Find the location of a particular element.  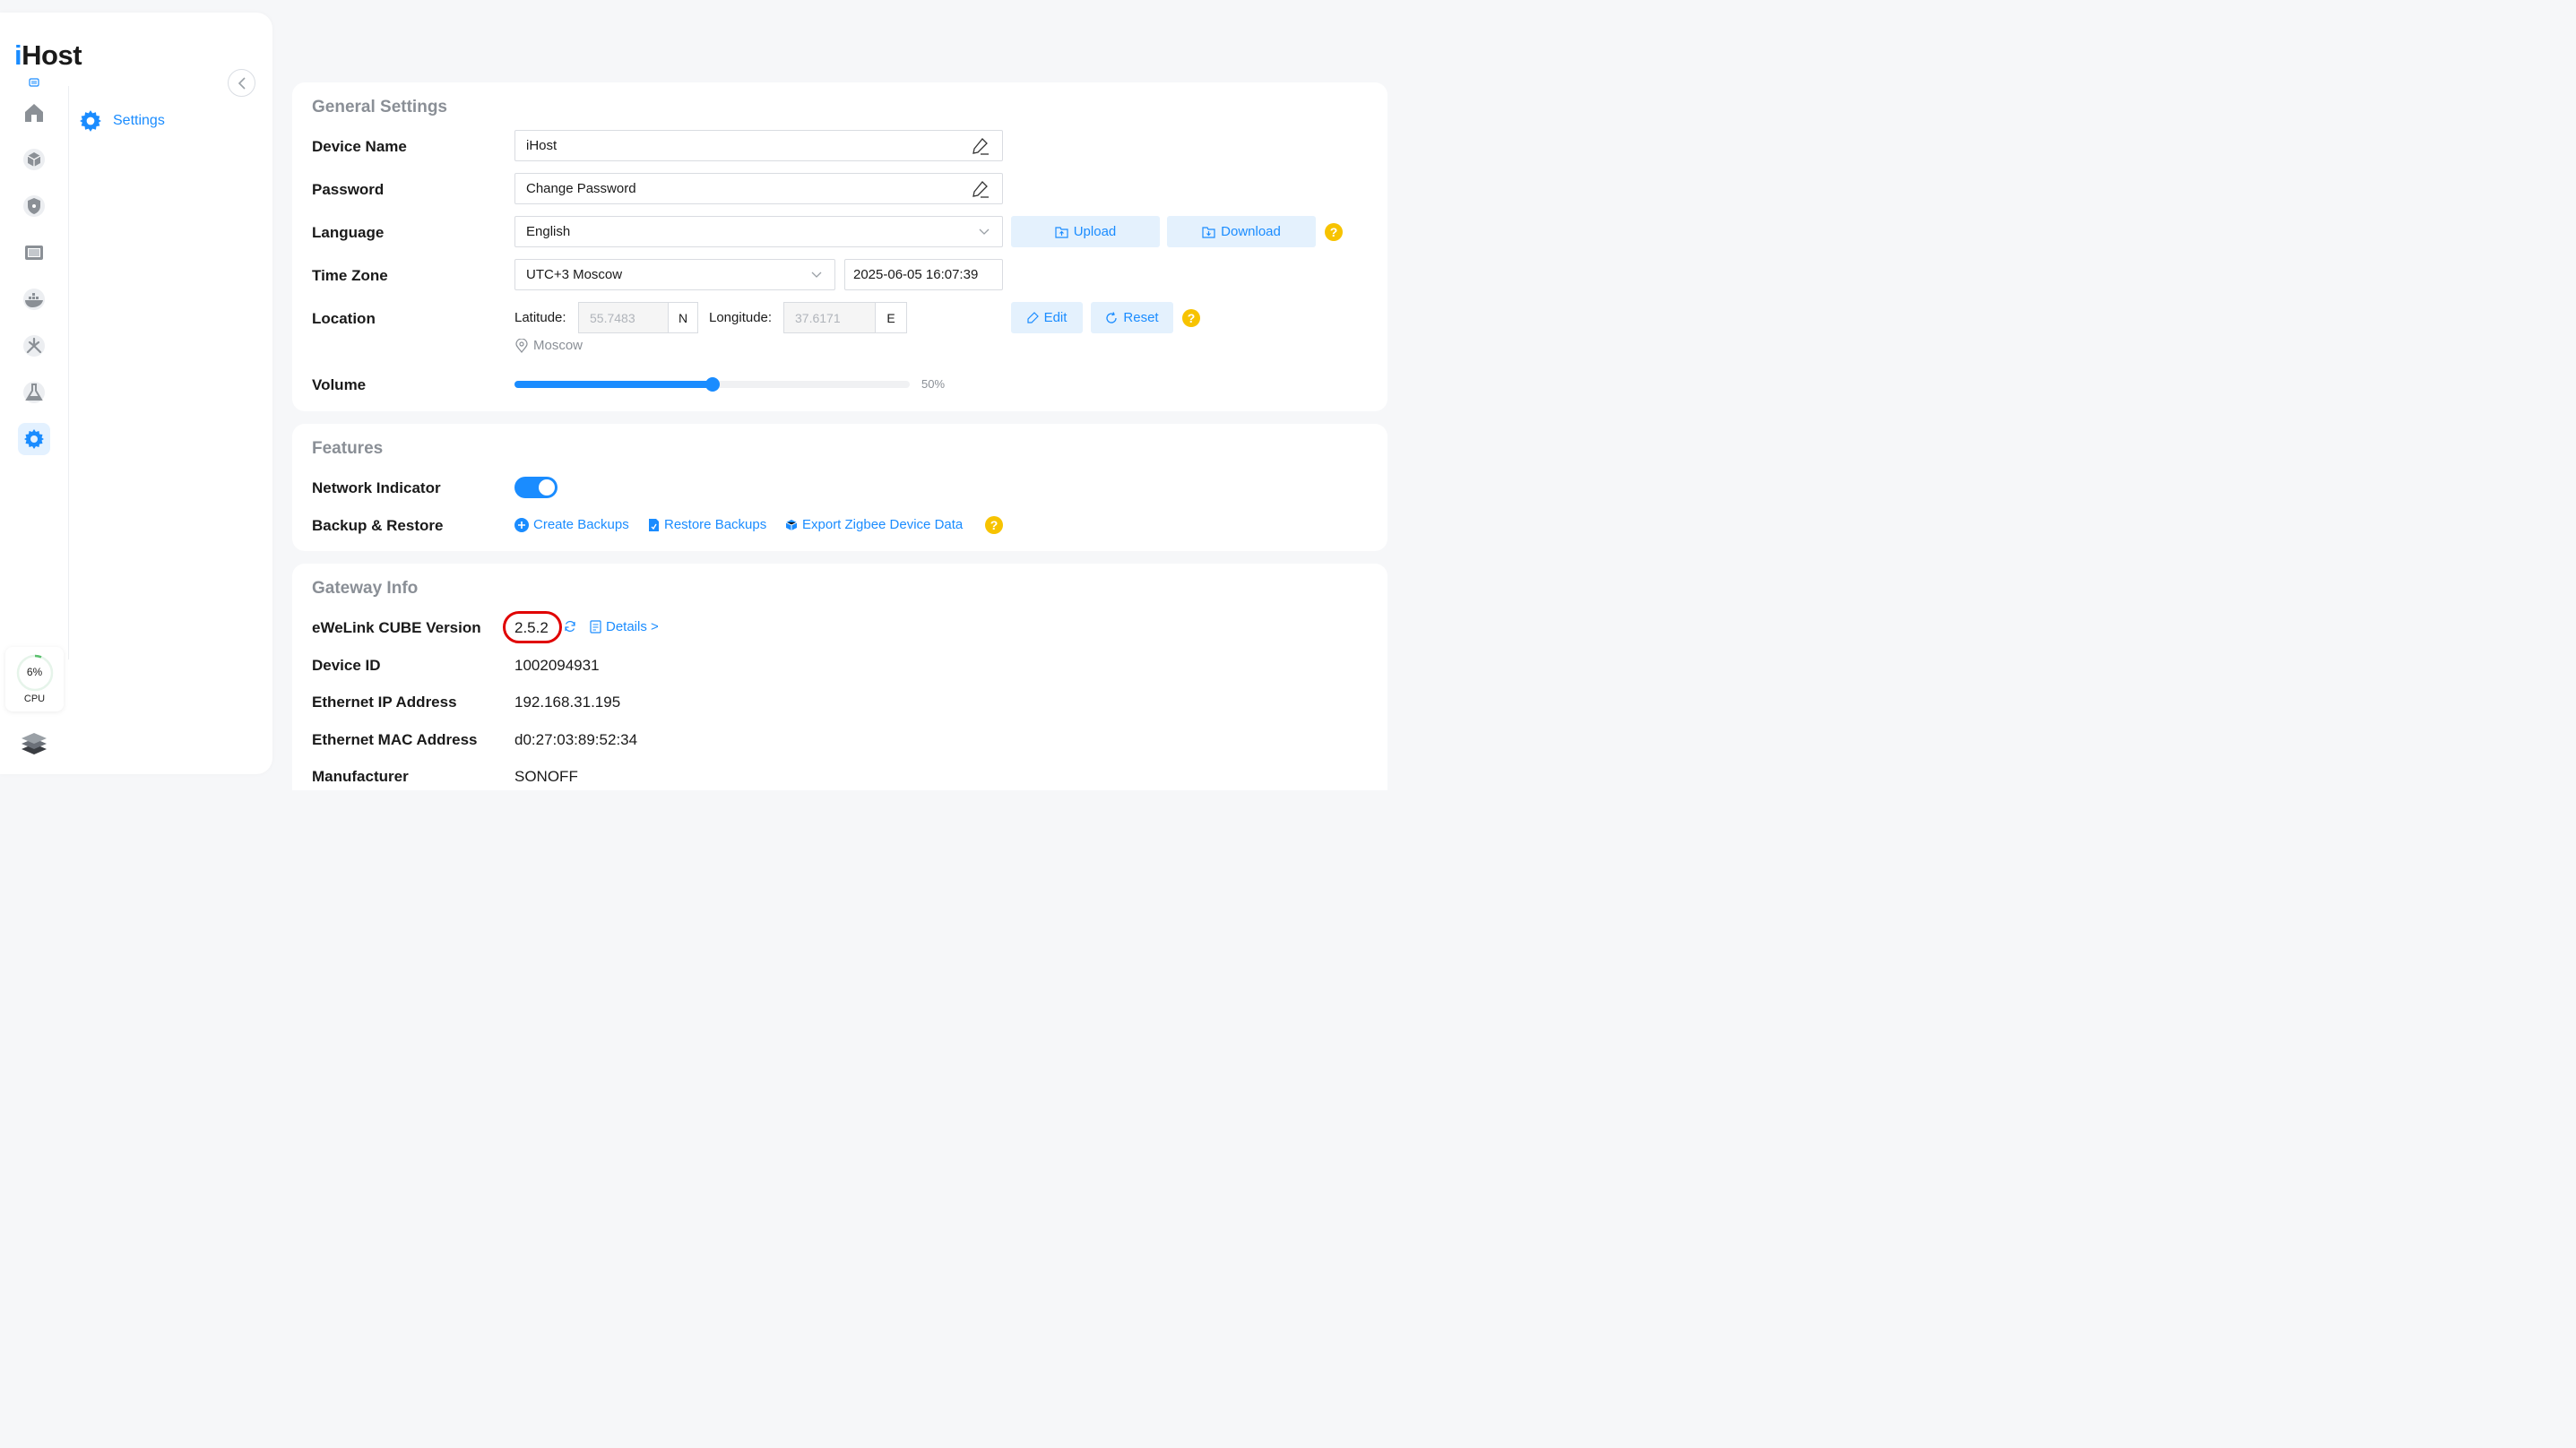

nav-settings is located at coordinates (34, 439).